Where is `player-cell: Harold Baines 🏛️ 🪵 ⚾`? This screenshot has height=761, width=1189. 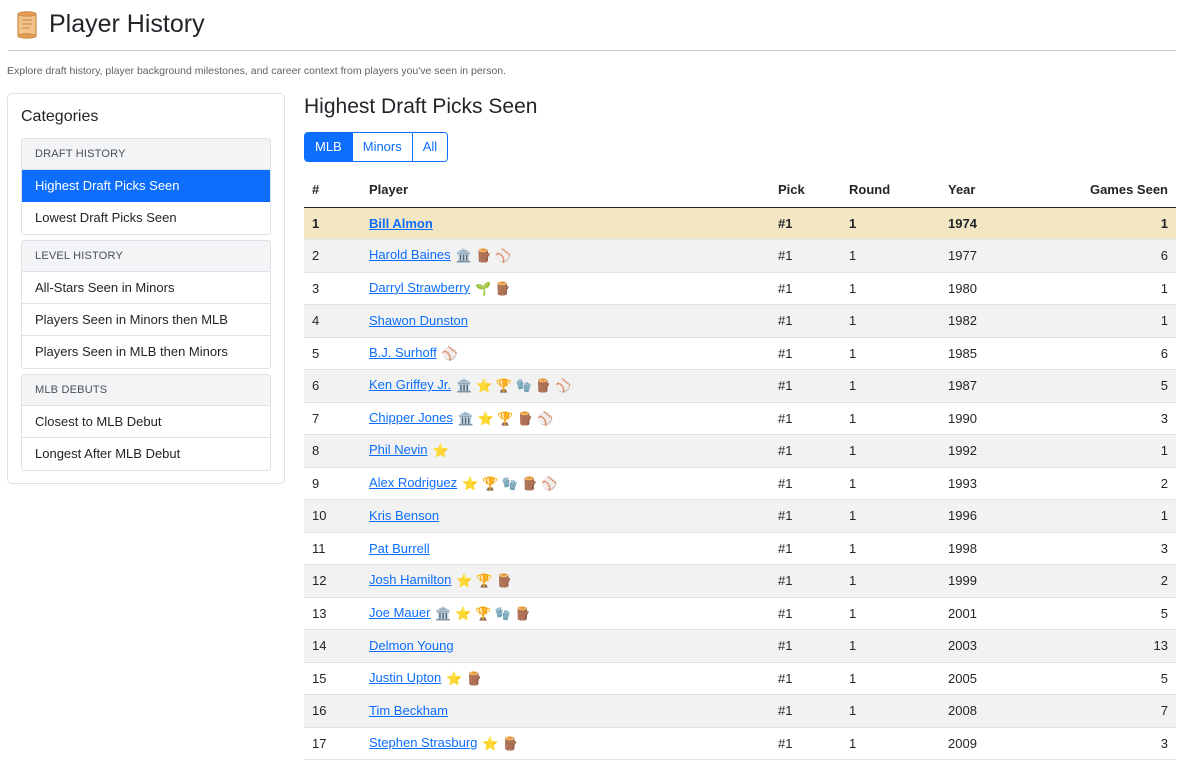
player-cell: Harold Baines 🏛️ 🪵 ⚾ is located at coordinates (565, 256).